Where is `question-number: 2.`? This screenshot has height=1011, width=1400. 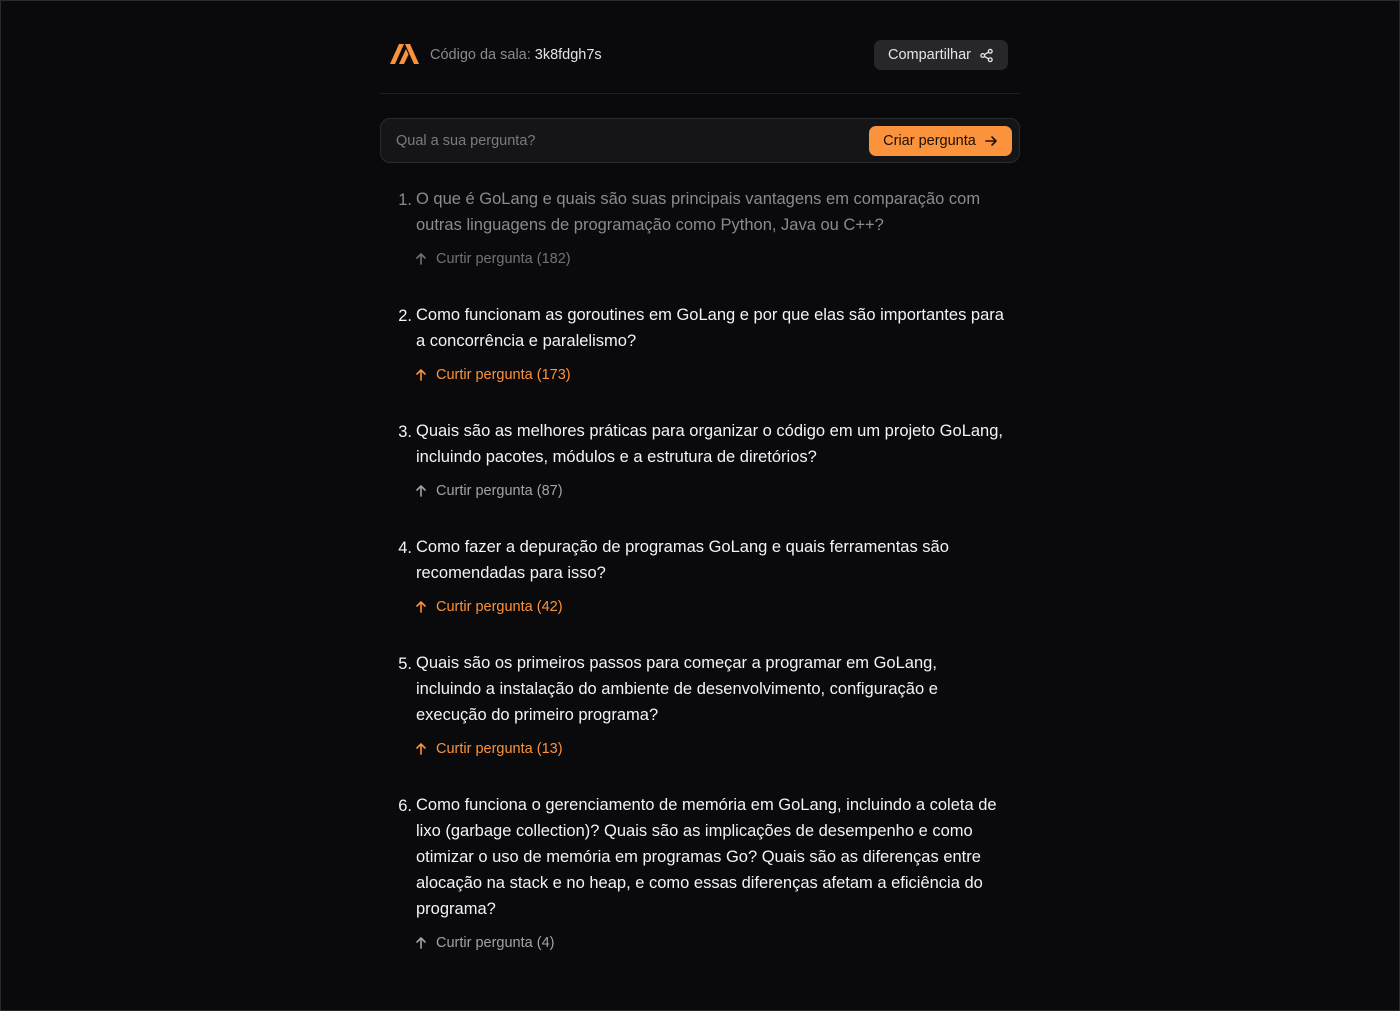 question-number: 2. is located at coordinates (405, 316).